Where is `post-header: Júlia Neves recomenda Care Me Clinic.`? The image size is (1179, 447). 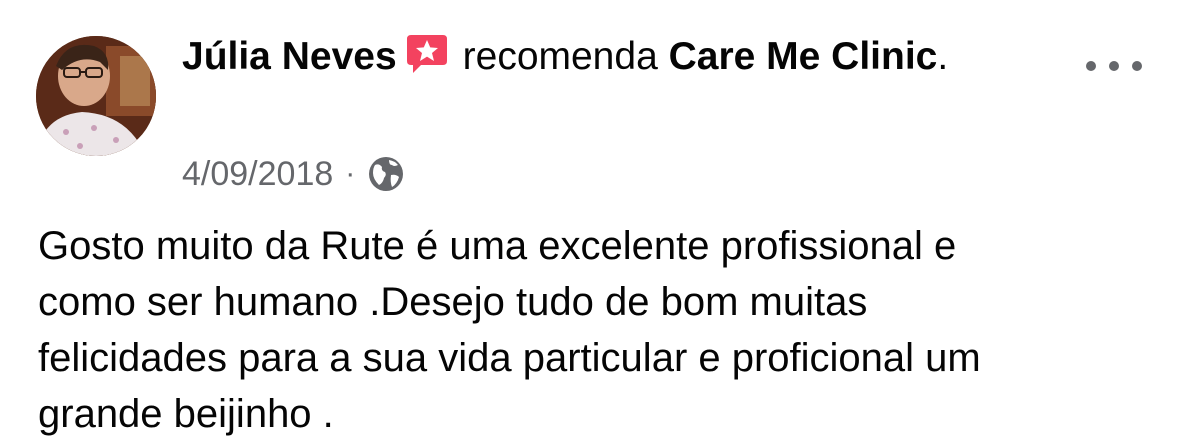 post-header: Júlia Neves recomenda Care Me Clinic. is located at coordinates (617, 57).